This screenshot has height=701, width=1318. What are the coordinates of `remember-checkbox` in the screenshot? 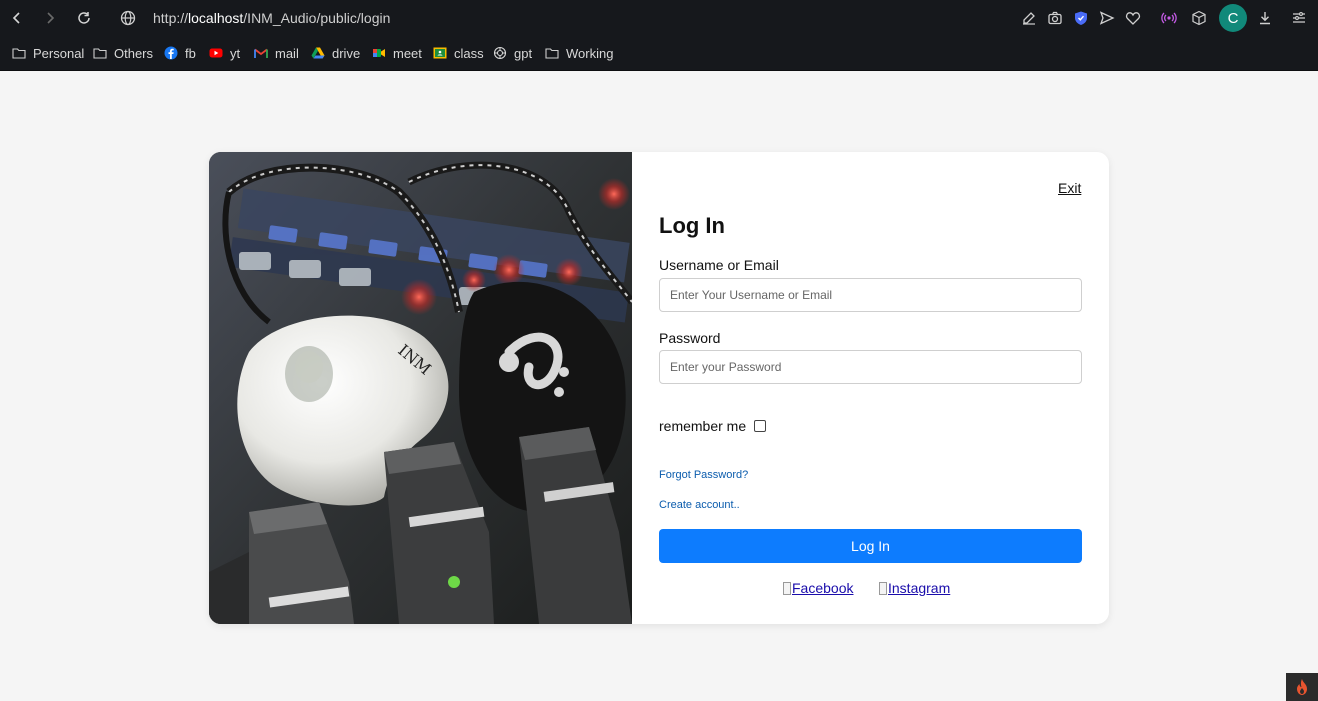 It's located at (760, 426).